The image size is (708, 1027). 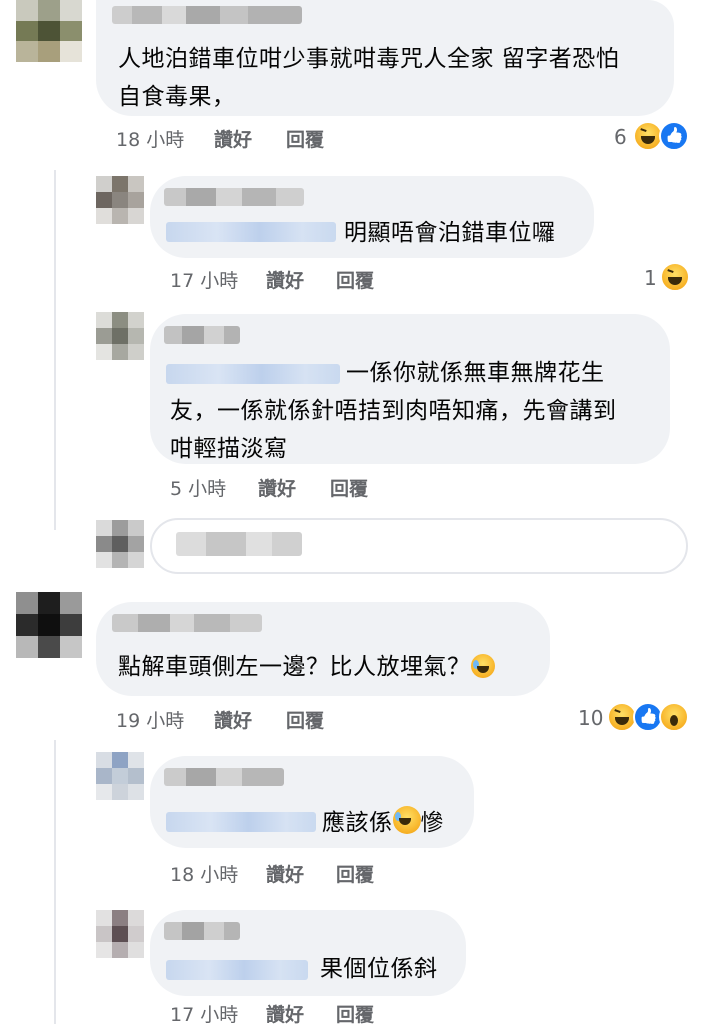 I want to click on comment-timestamp: 5 小時, so click(x=198, y=487).